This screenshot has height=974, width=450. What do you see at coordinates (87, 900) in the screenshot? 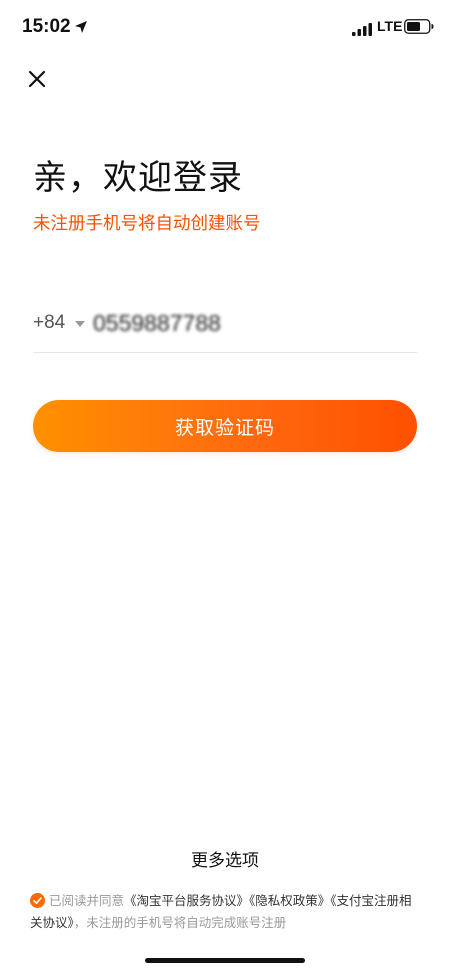
I see `agreement-prefix: 已阅读并同意` at bounding box center [87, 900].